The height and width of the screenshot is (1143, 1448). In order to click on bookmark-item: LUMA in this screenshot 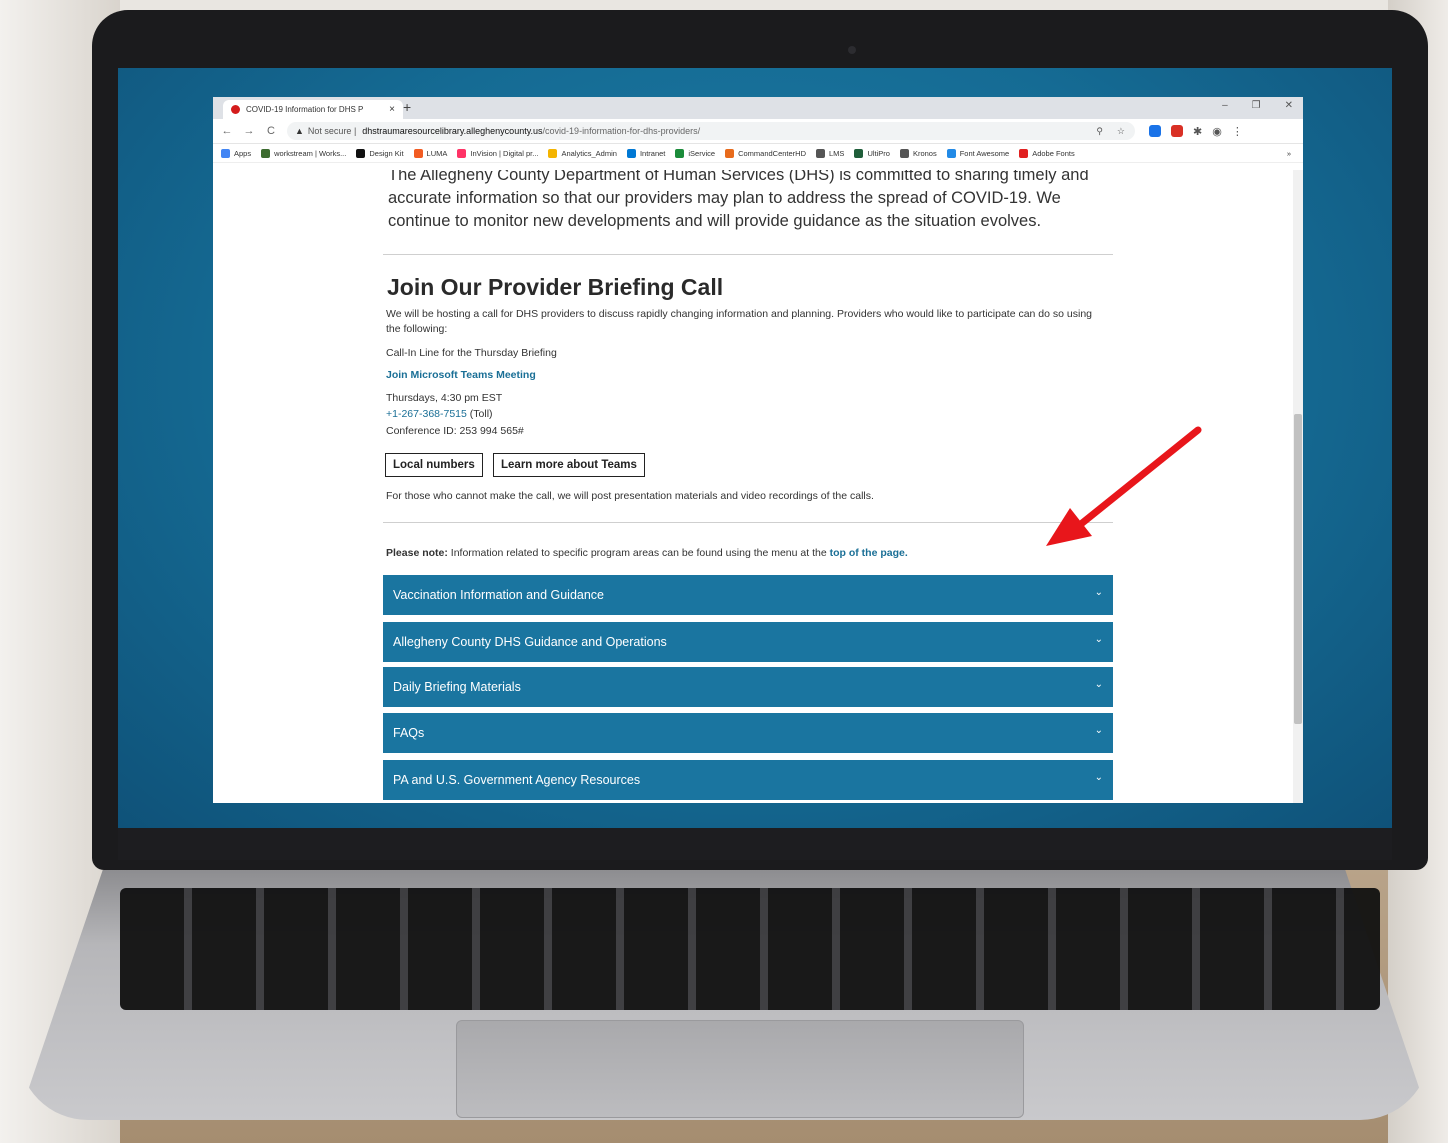, I will do `click(430, 153)`.